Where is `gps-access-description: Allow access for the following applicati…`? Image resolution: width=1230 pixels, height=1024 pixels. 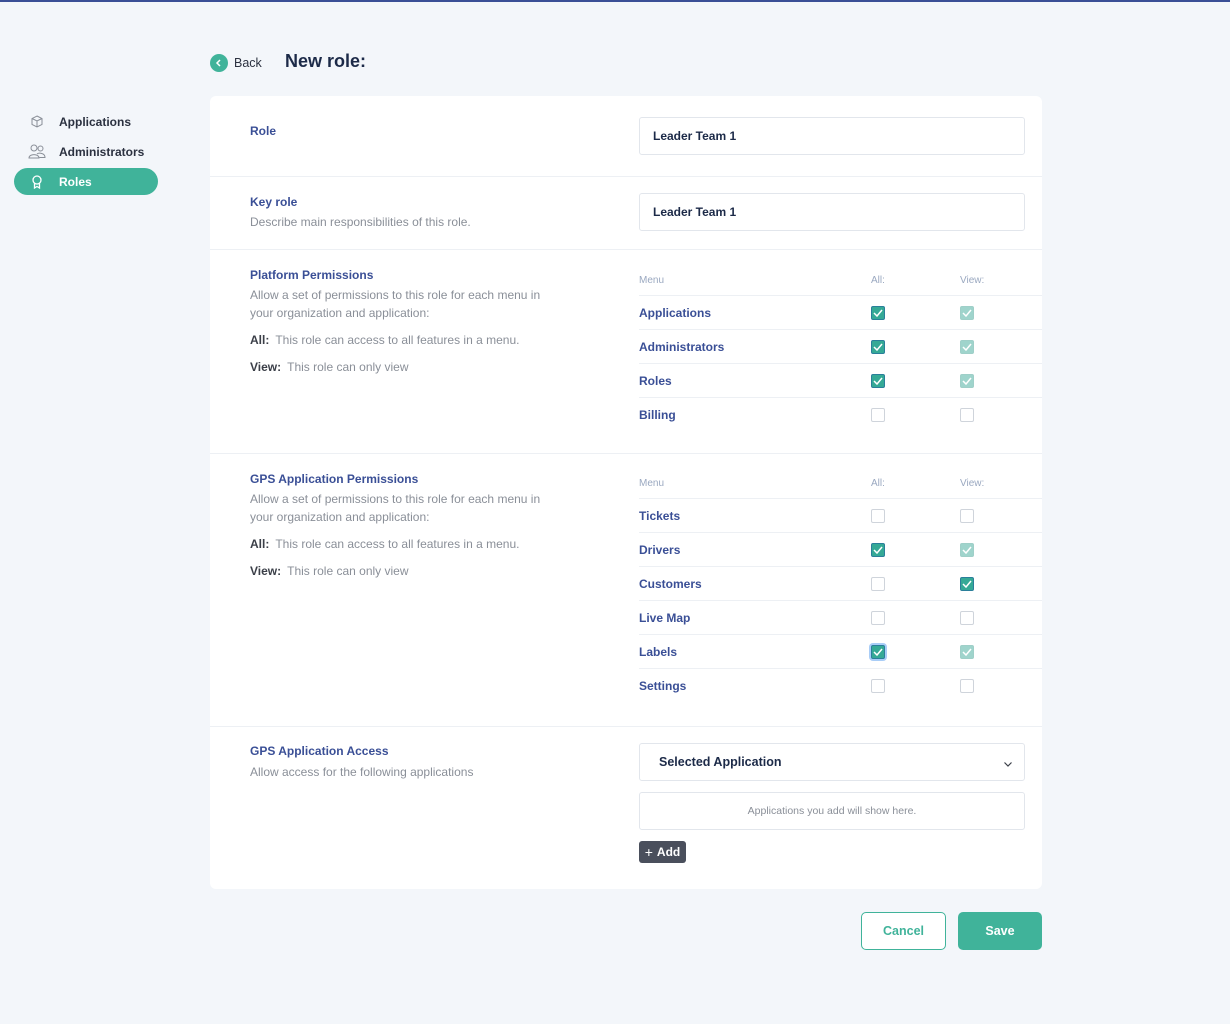 gps-access-description: Allow access for the following applicati… is located at coordinates (362, 772).